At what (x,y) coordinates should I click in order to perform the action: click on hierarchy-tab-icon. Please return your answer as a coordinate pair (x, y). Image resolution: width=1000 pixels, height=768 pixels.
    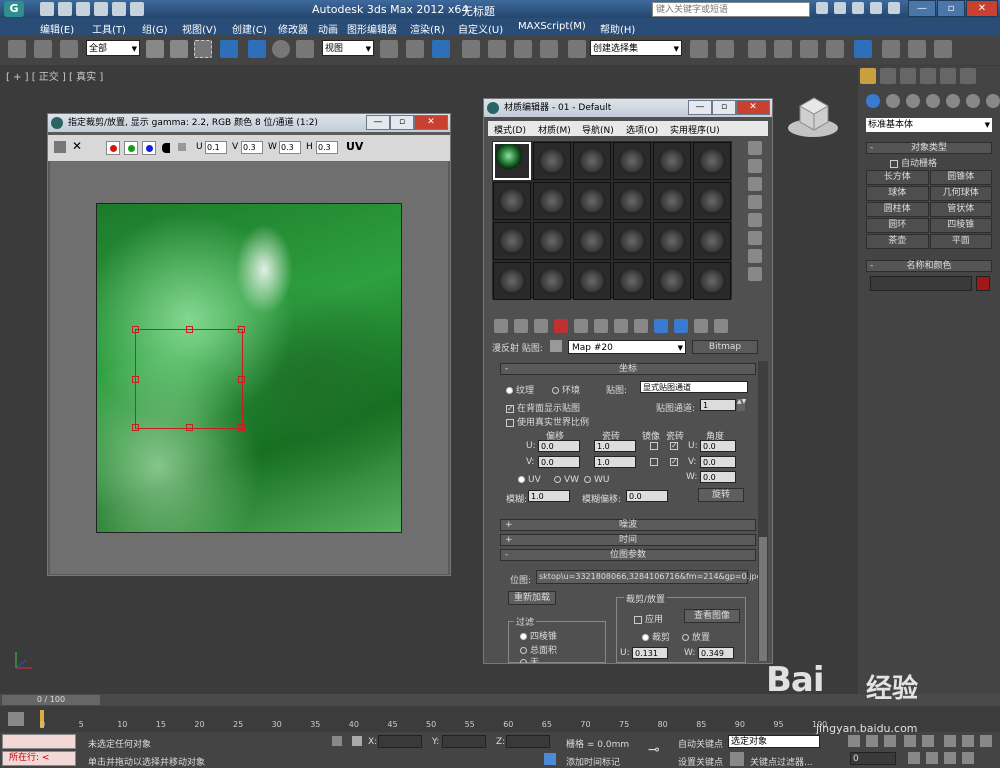
    Looking at the image, I should click on (908, 76).